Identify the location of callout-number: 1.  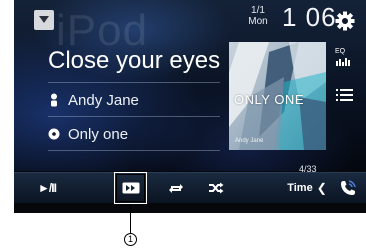
(130, 239).